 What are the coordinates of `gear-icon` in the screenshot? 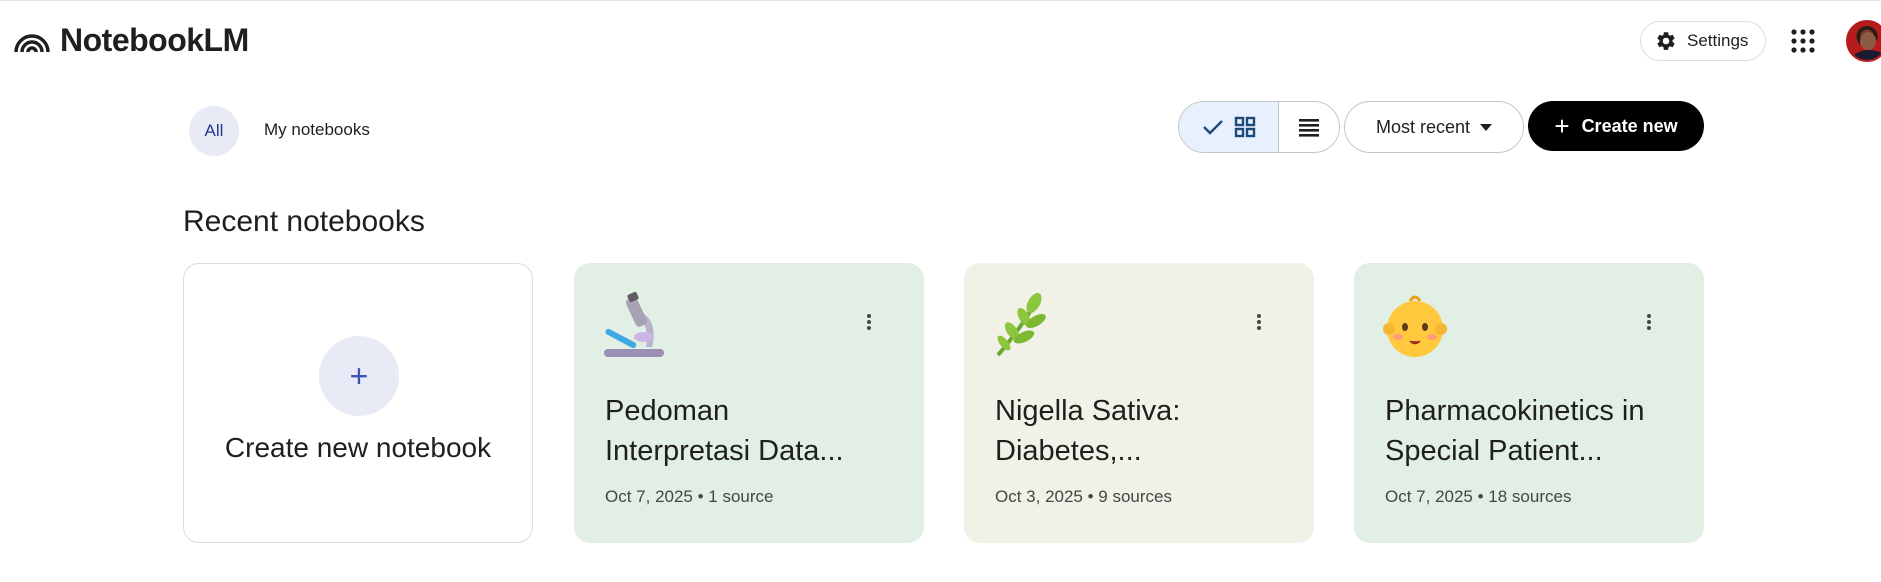 It's located at (1666, 41).